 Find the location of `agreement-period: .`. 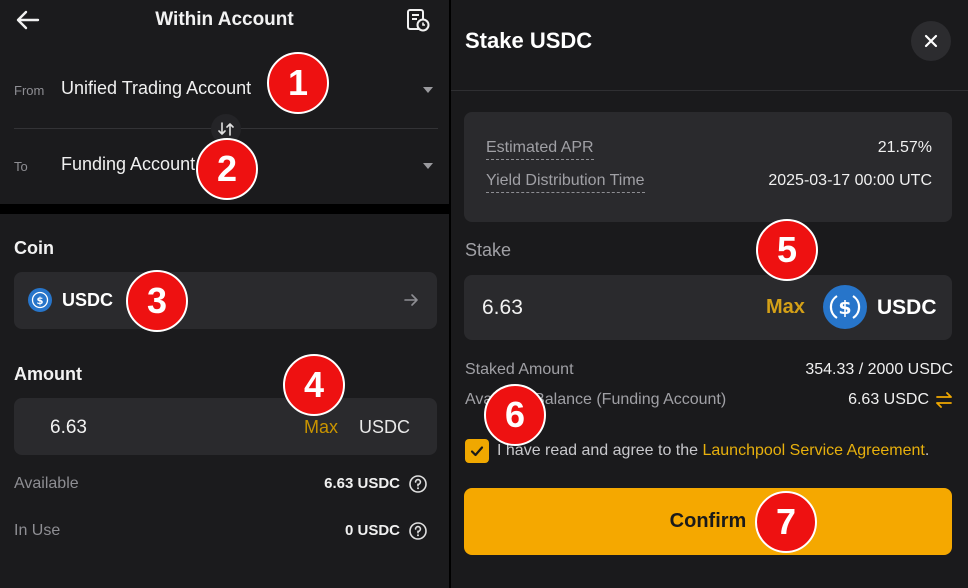

agreement-period: . is located at coordinates (927, 450).